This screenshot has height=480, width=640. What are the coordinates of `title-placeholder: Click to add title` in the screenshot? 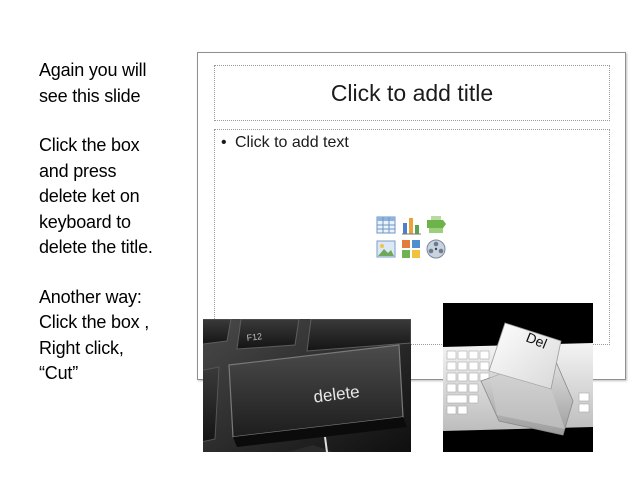 It's located at (412, 93).